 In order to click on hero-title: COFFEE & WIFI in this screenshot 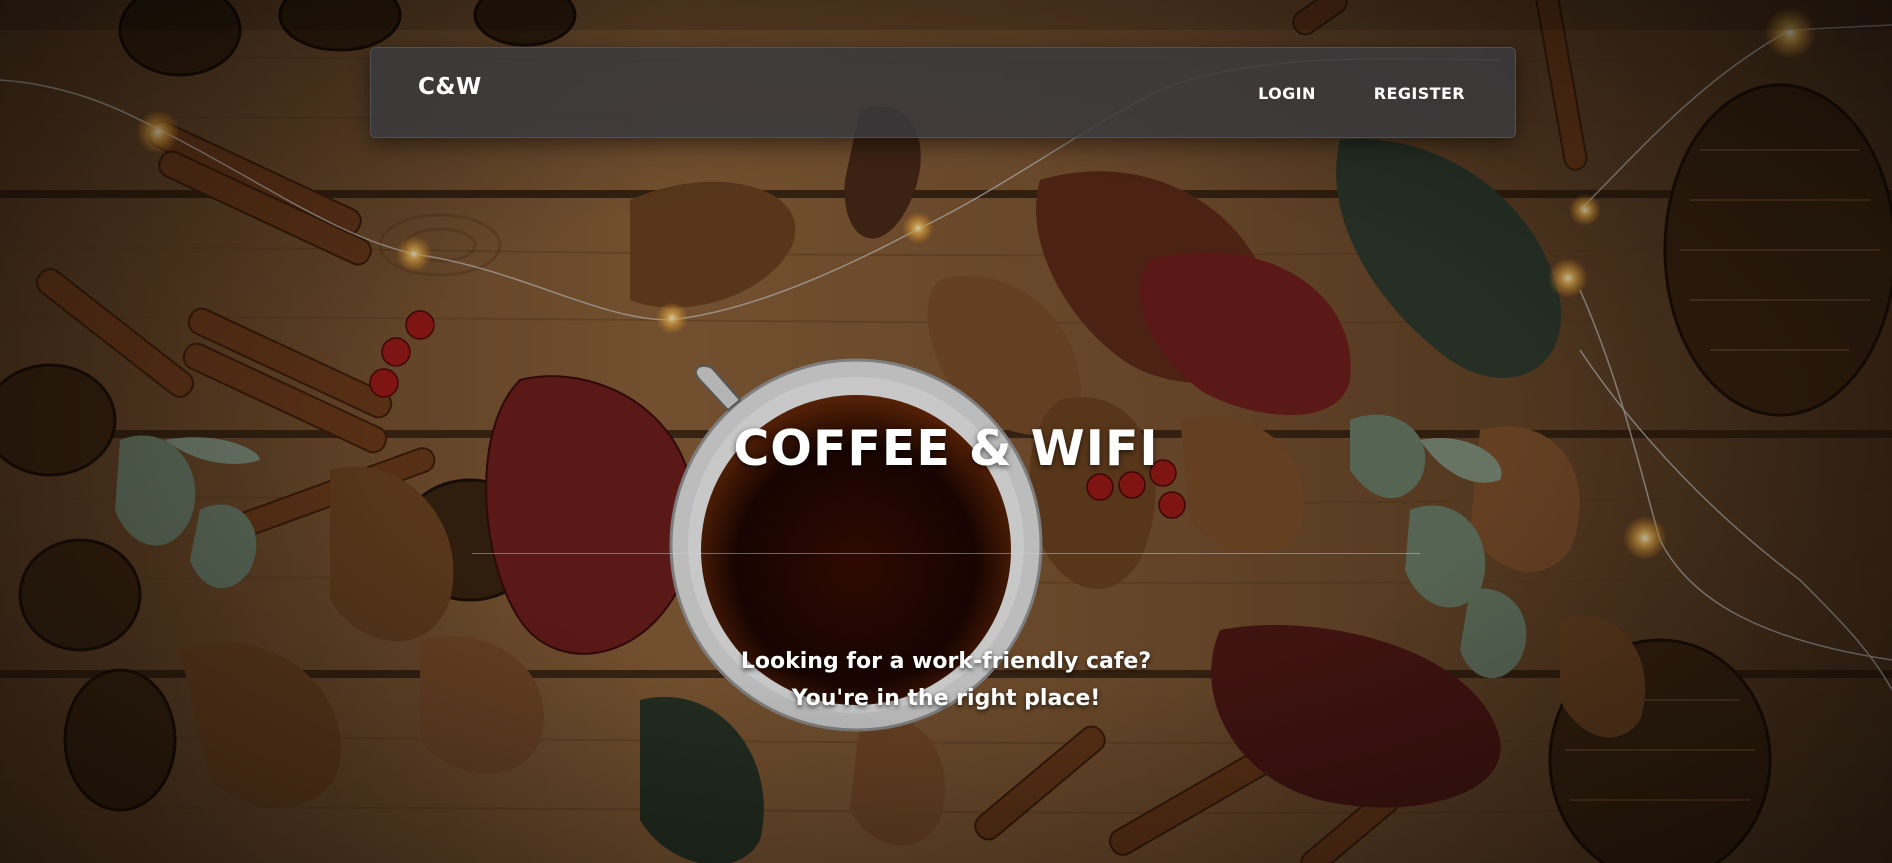, I will do `click(946, 448)`.